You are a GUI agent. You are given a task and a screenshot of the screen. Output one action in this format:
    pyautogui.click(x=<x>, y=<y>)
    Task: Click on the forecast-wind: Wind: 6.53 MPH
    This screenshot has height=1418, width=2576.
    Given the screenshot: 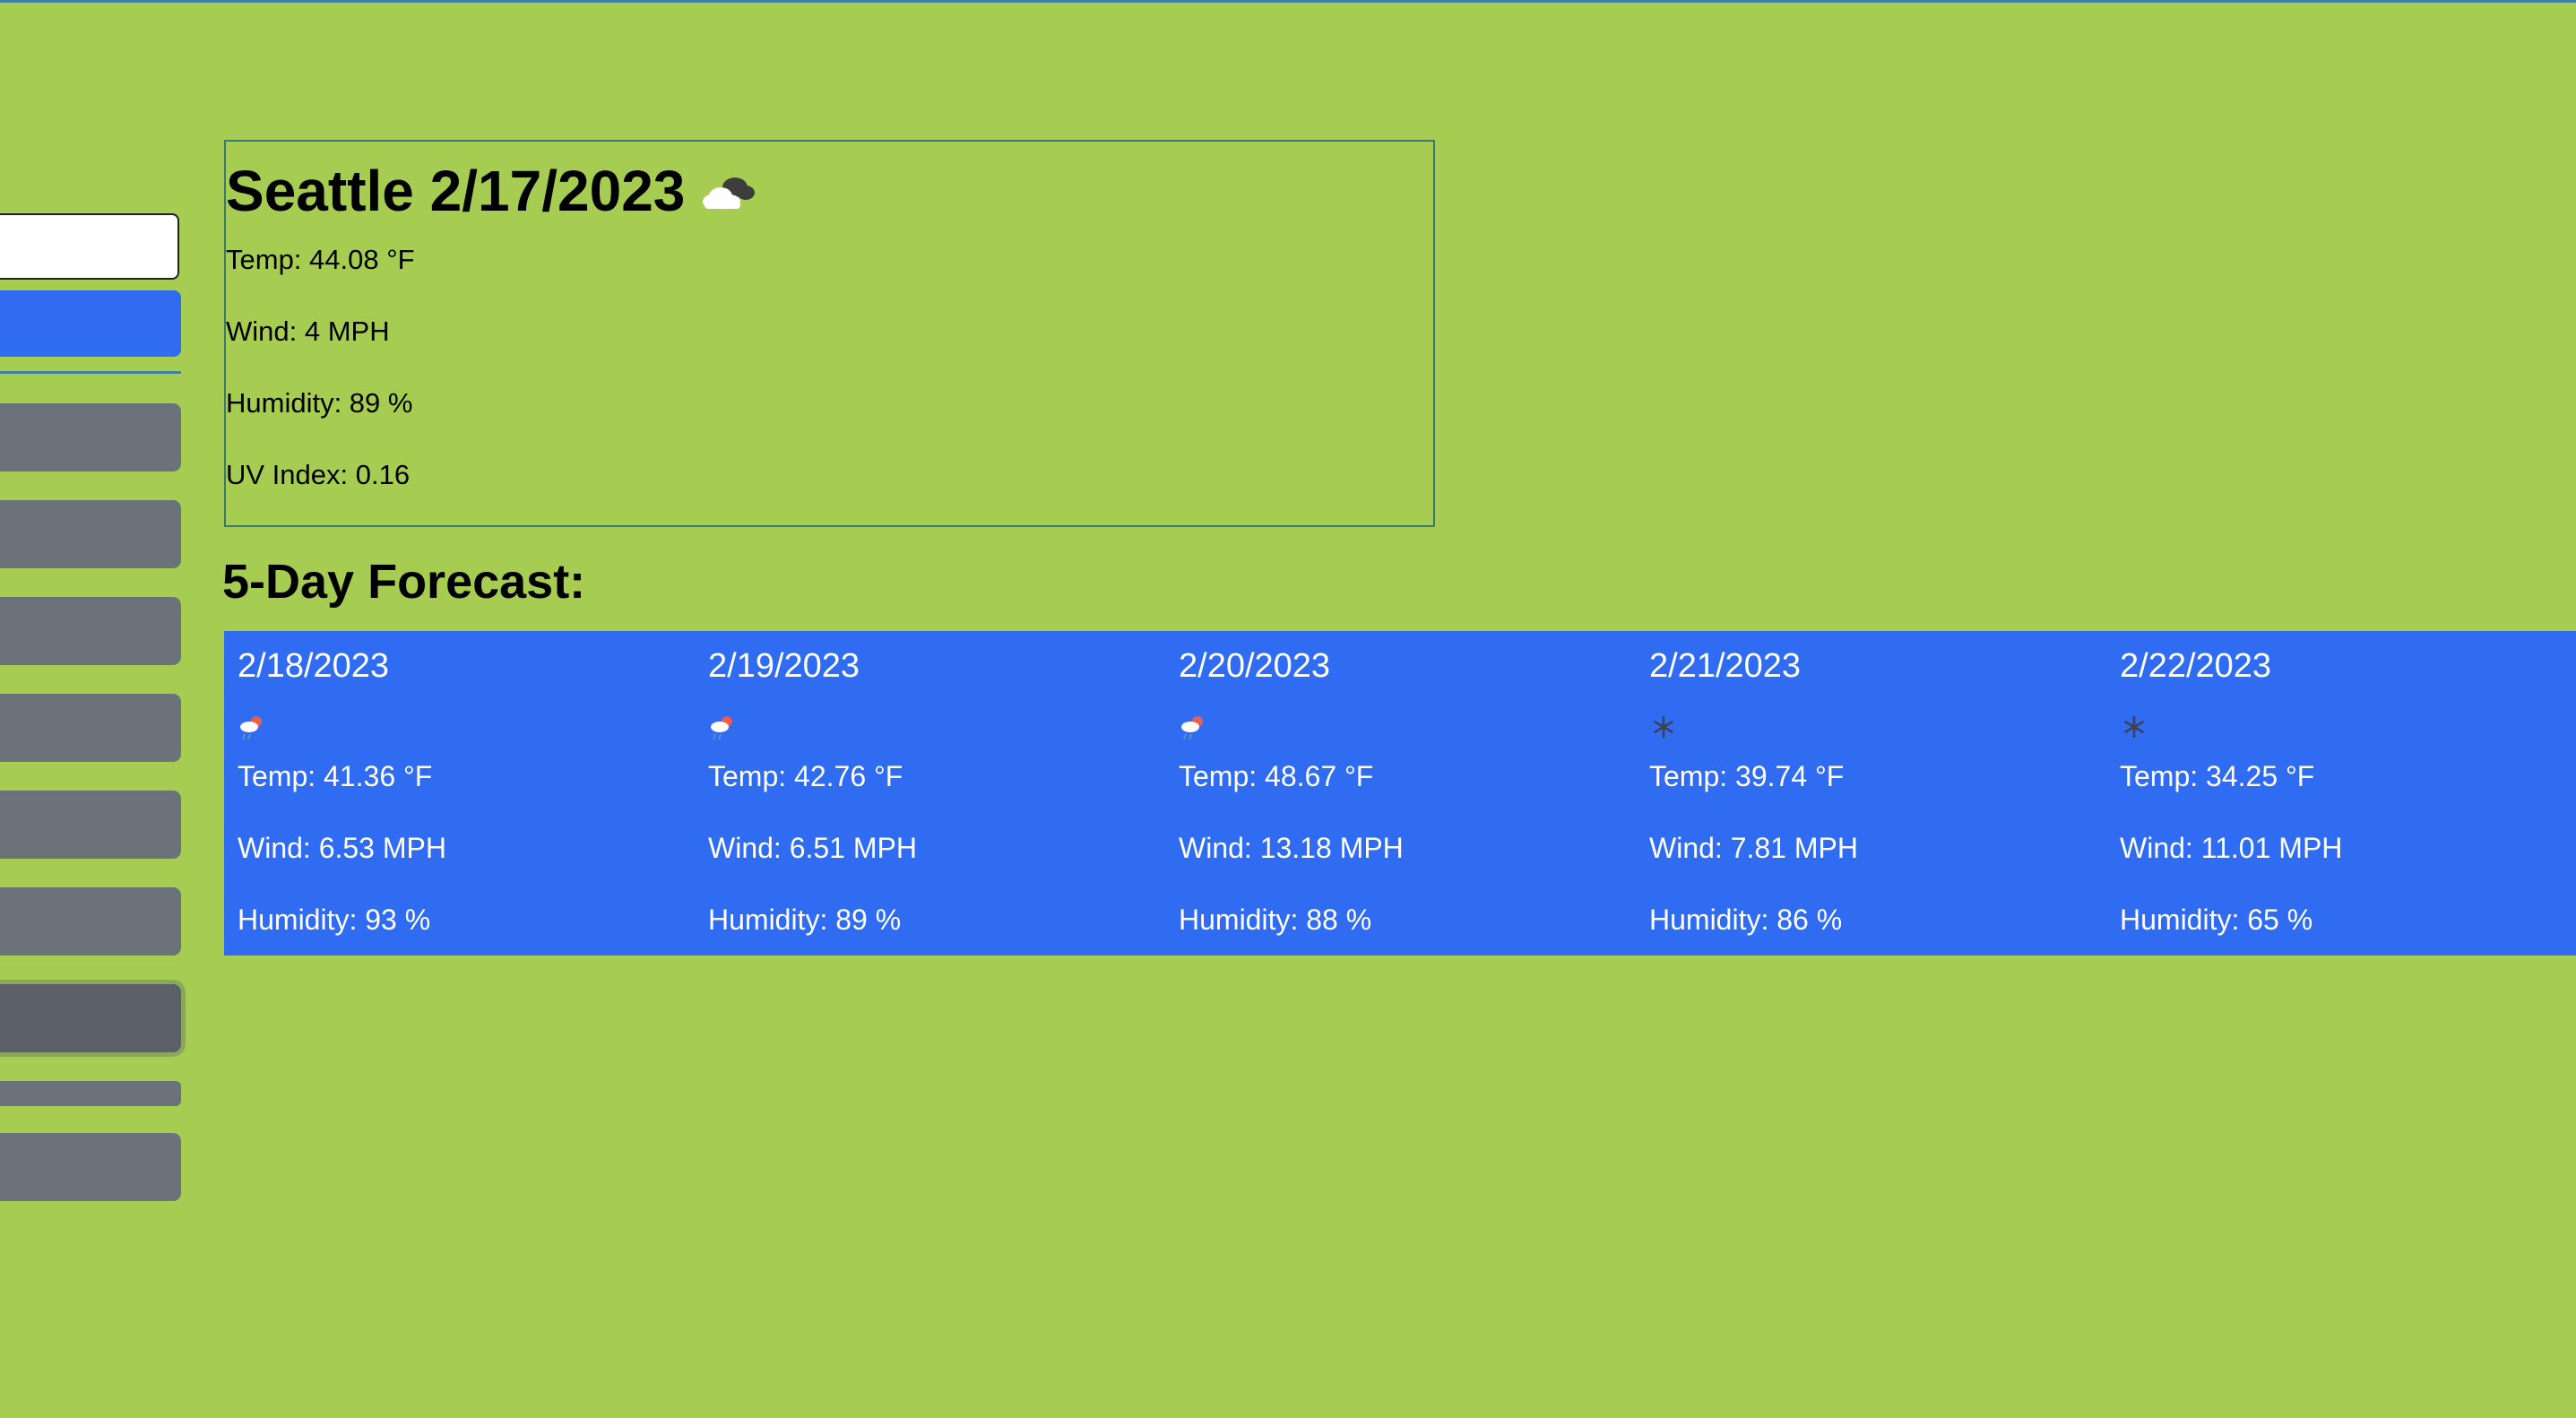 What is the action you would take?
    pyautogui.click(x=342, y=848)
    